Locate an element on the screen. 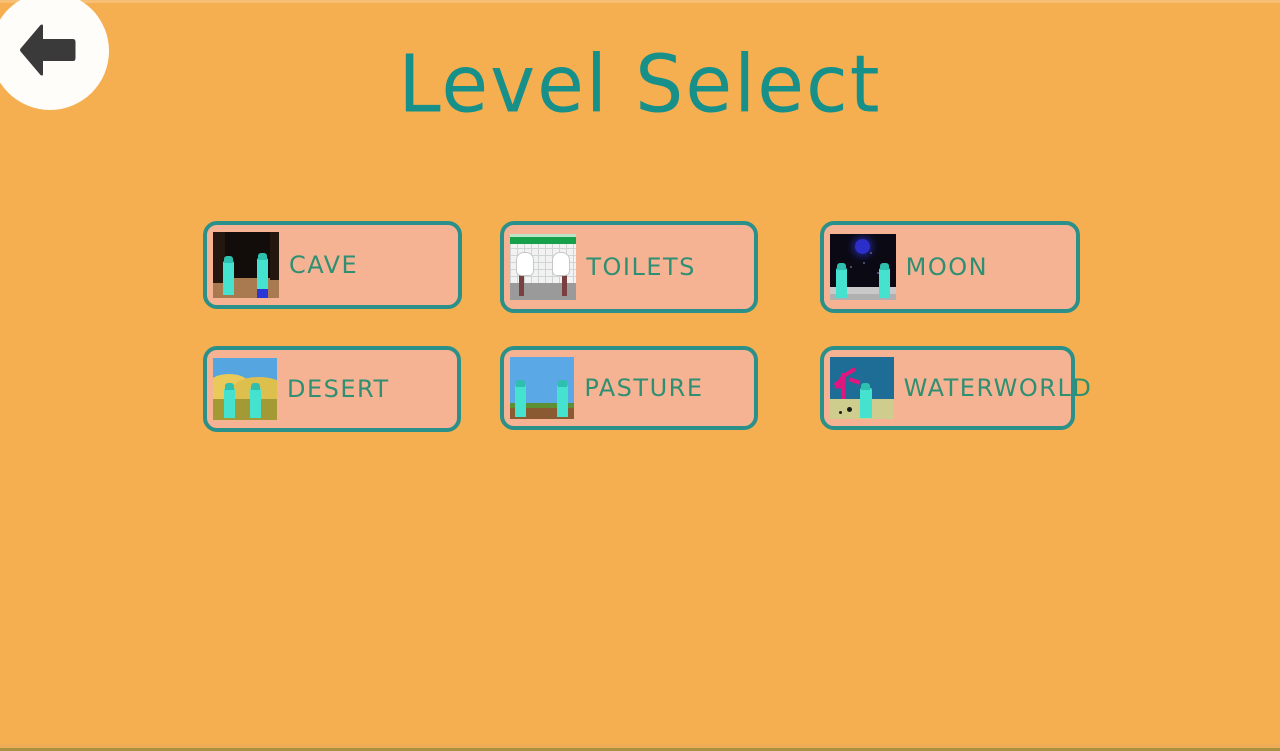 This screenshot has width=1280, height=751. desert-thumbnail is located at coordinates (245, 389).